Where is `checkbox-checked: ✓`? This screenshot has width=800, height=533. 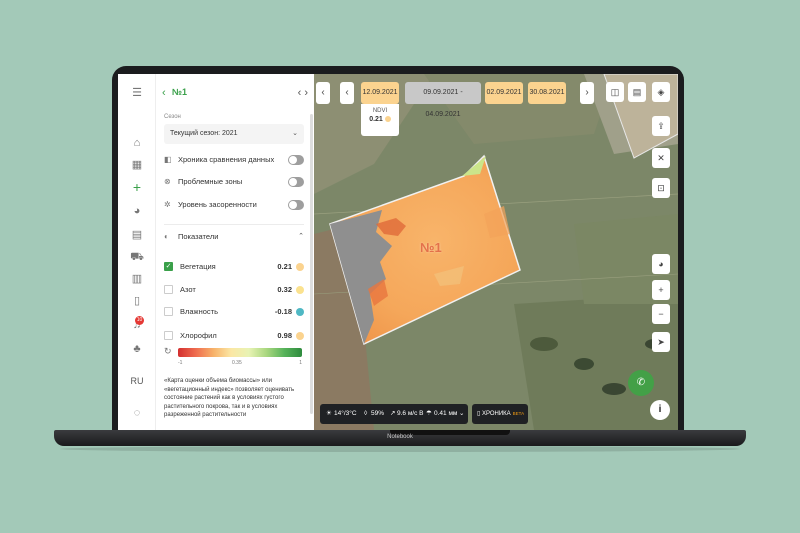
checkbox-checked: ✓ is located at coordinates (168, 266).